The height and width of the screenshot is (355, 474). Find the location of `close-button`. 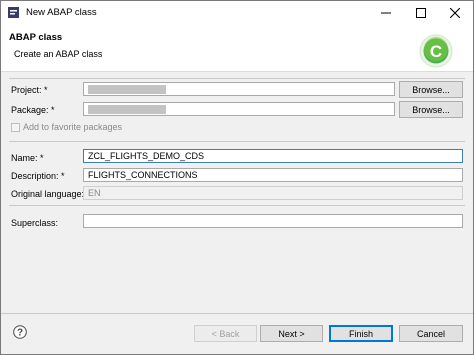

close-button is located at coordinates (455, 13).